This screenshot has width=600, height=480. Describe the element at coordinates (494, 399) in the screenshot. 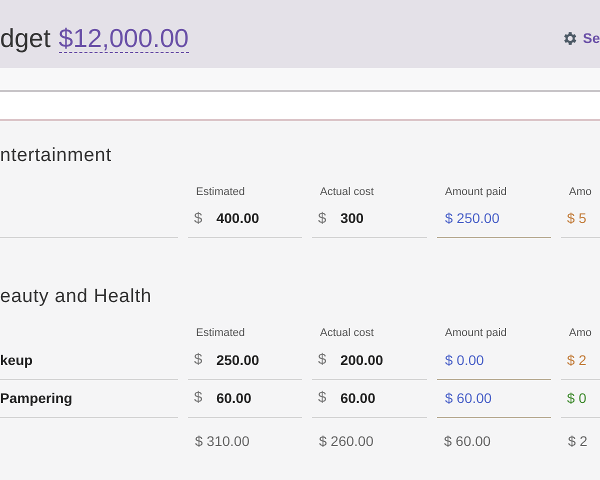

I see `amount-paid-field: $ 60.00` at that location.